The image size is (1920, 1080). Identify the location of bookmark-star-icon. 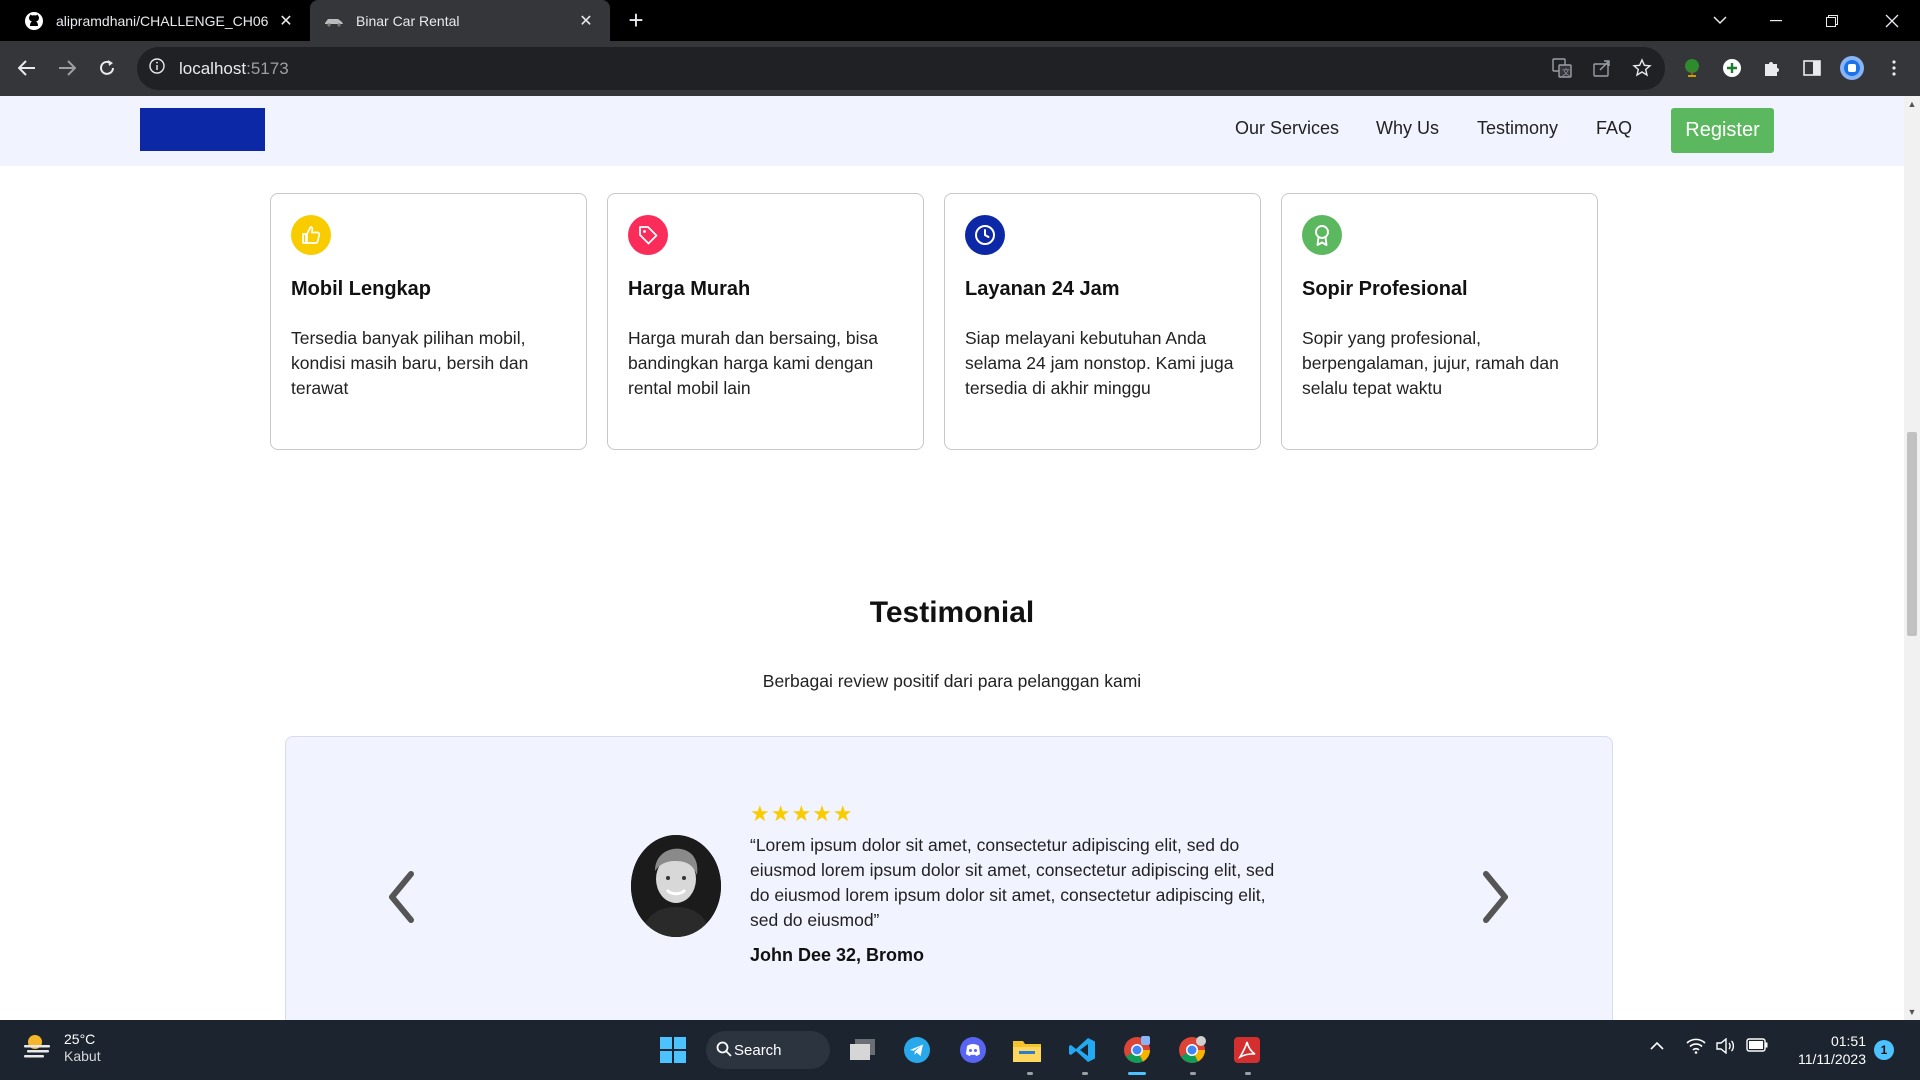
(1642, 68).